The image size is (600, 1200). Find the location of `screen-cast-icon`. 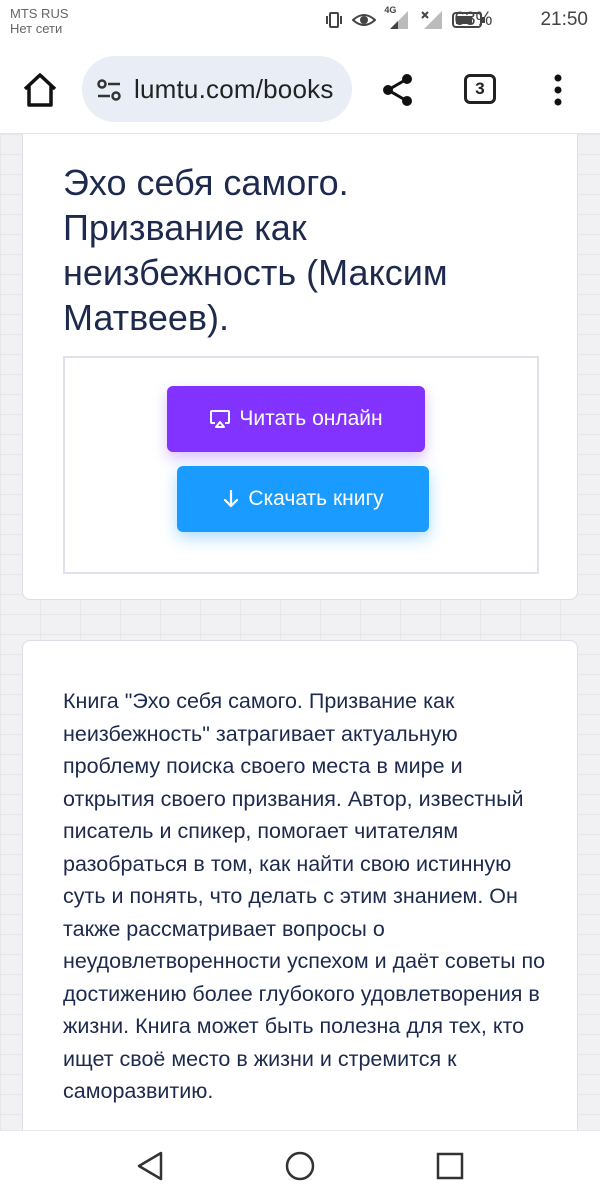

screen-cast-icon is located at coordinates (220, 419).